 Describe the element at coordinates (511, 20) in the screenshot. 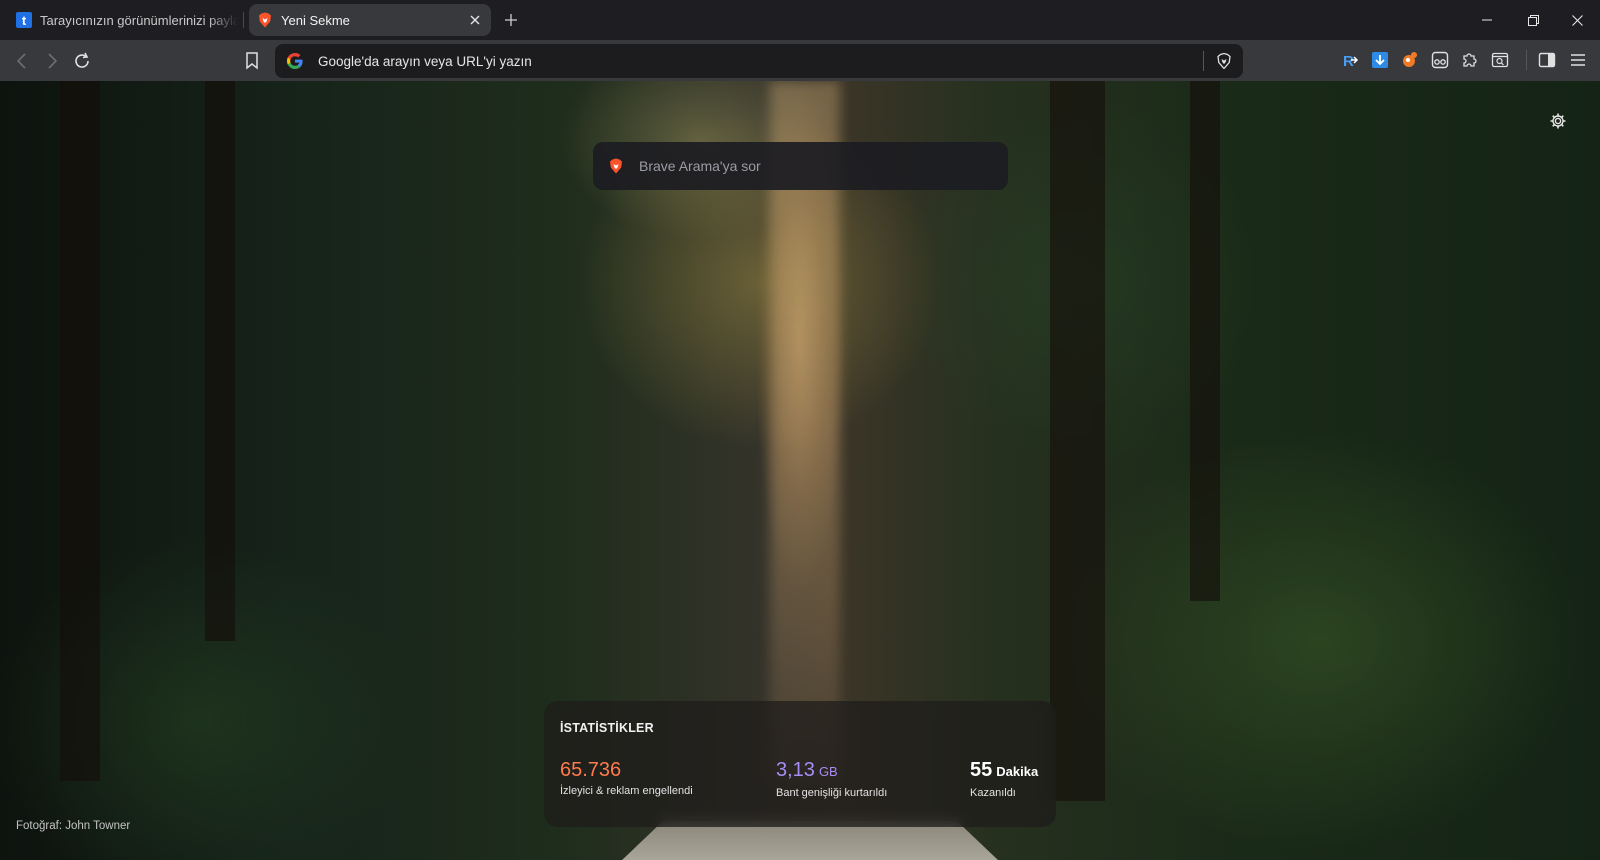

I see `new-tab-plus-icon` at that location.